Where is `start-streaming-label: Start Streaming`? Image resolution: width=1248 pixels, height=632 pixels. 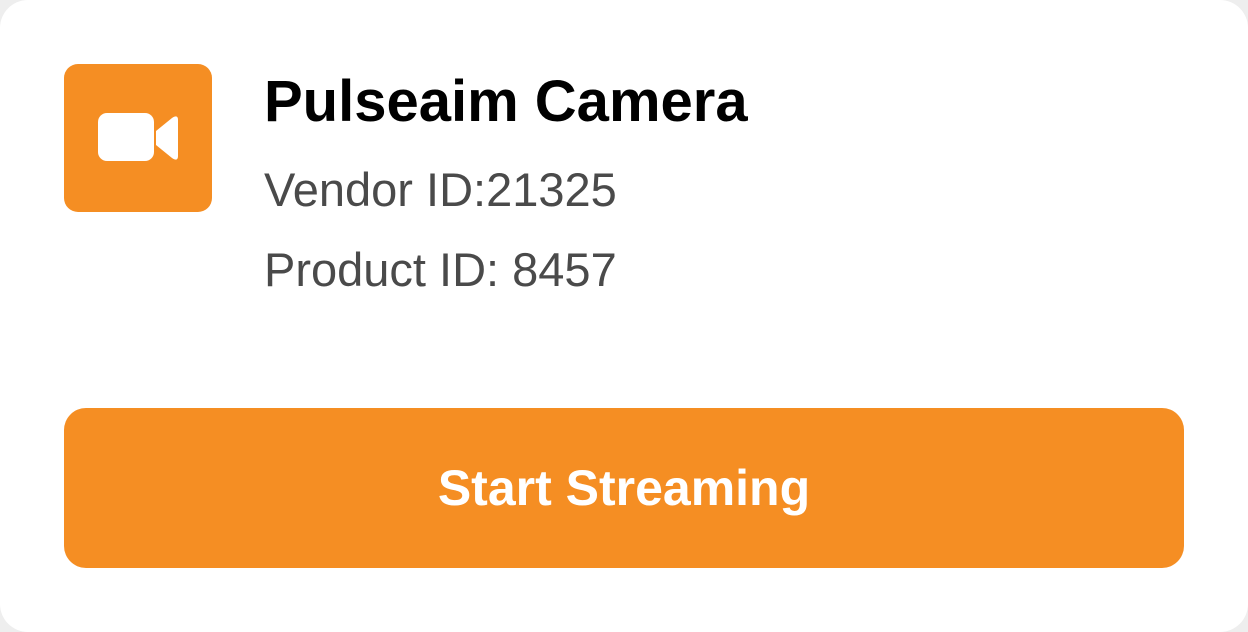
start-streaming-label: Start Streaming is located at coordinates (624, 488).